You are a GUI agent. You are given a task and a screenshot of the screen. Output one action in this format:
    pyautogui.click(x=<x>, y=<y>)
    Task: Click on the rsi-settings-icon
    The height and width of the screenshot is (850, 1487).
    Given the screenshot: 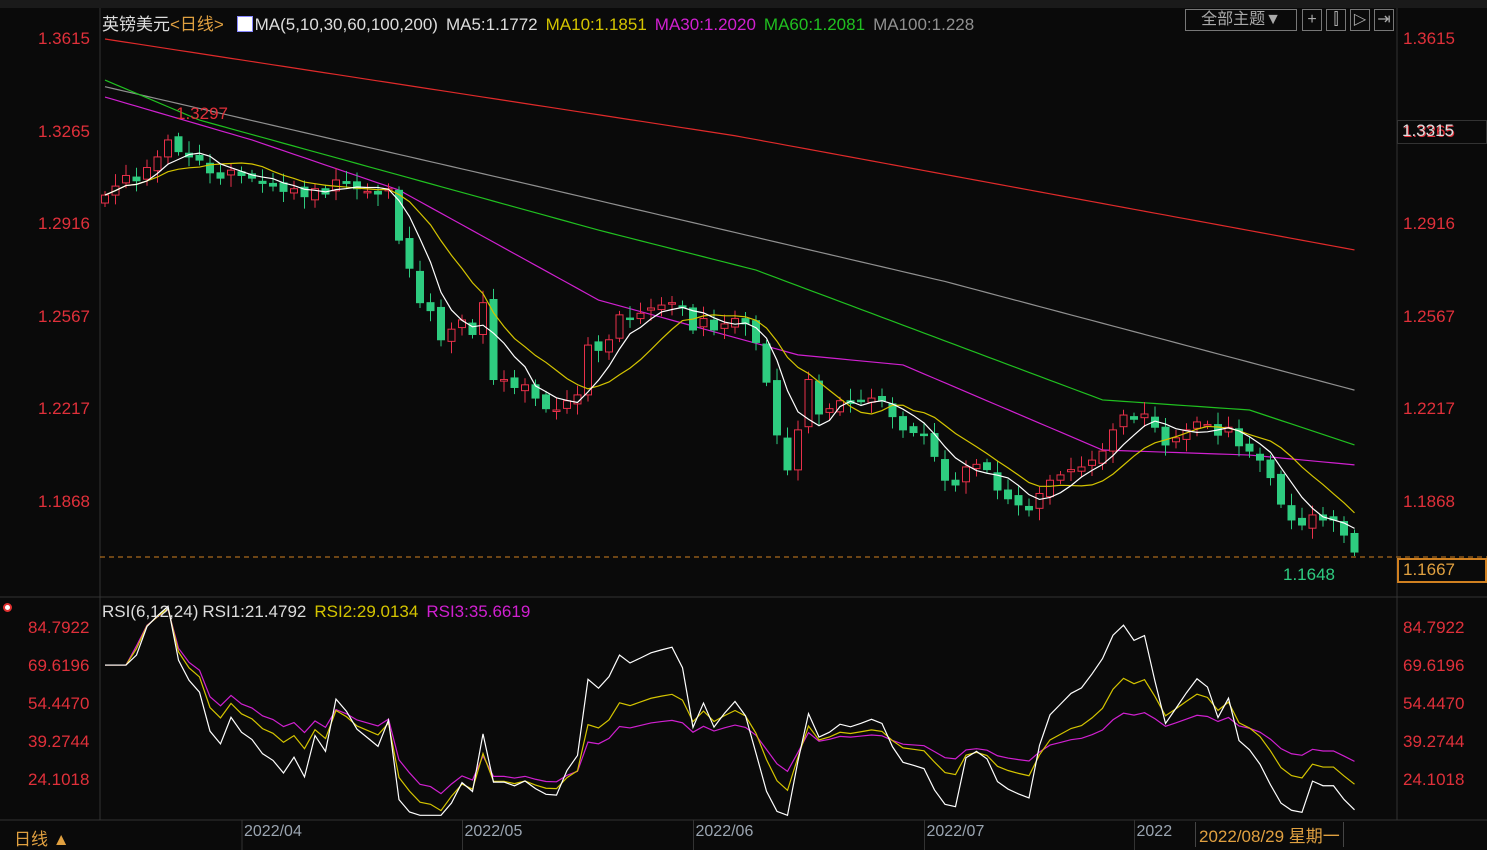 What is the action you would take?
    pyautogui.click(x=7, y=607)
    